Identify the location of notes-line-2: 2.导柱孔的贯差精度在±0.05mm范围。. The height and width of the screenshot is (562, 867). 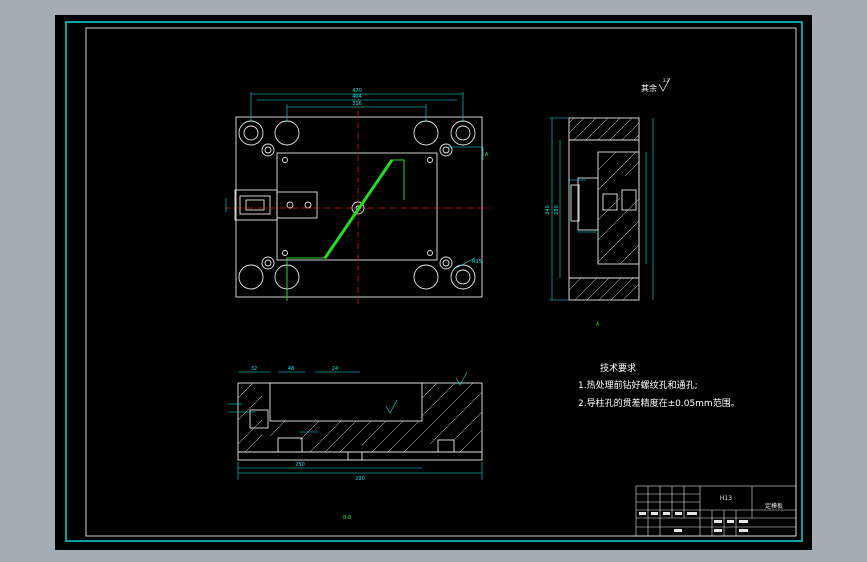
(659, 403).